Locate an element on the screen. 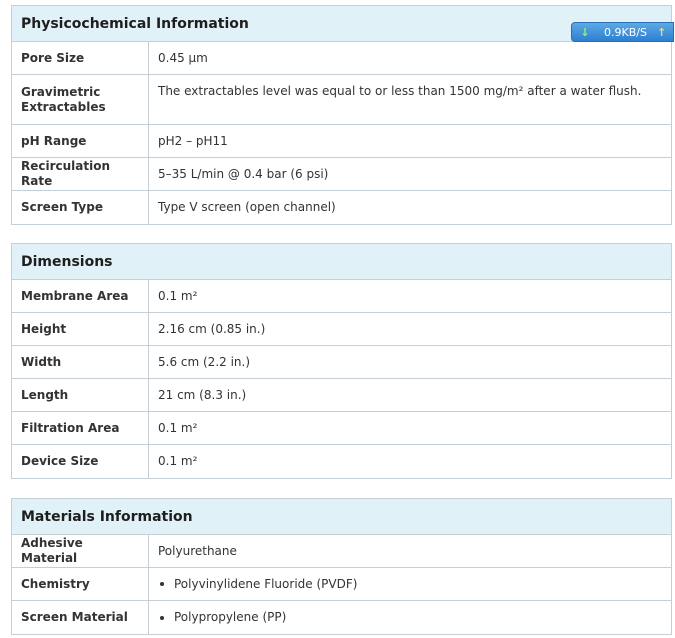 Image resolution: width=675 pixels, height=638 pixels. row-value: 2.16 cm (0.85 in.) is located at coordinates (212, 328).